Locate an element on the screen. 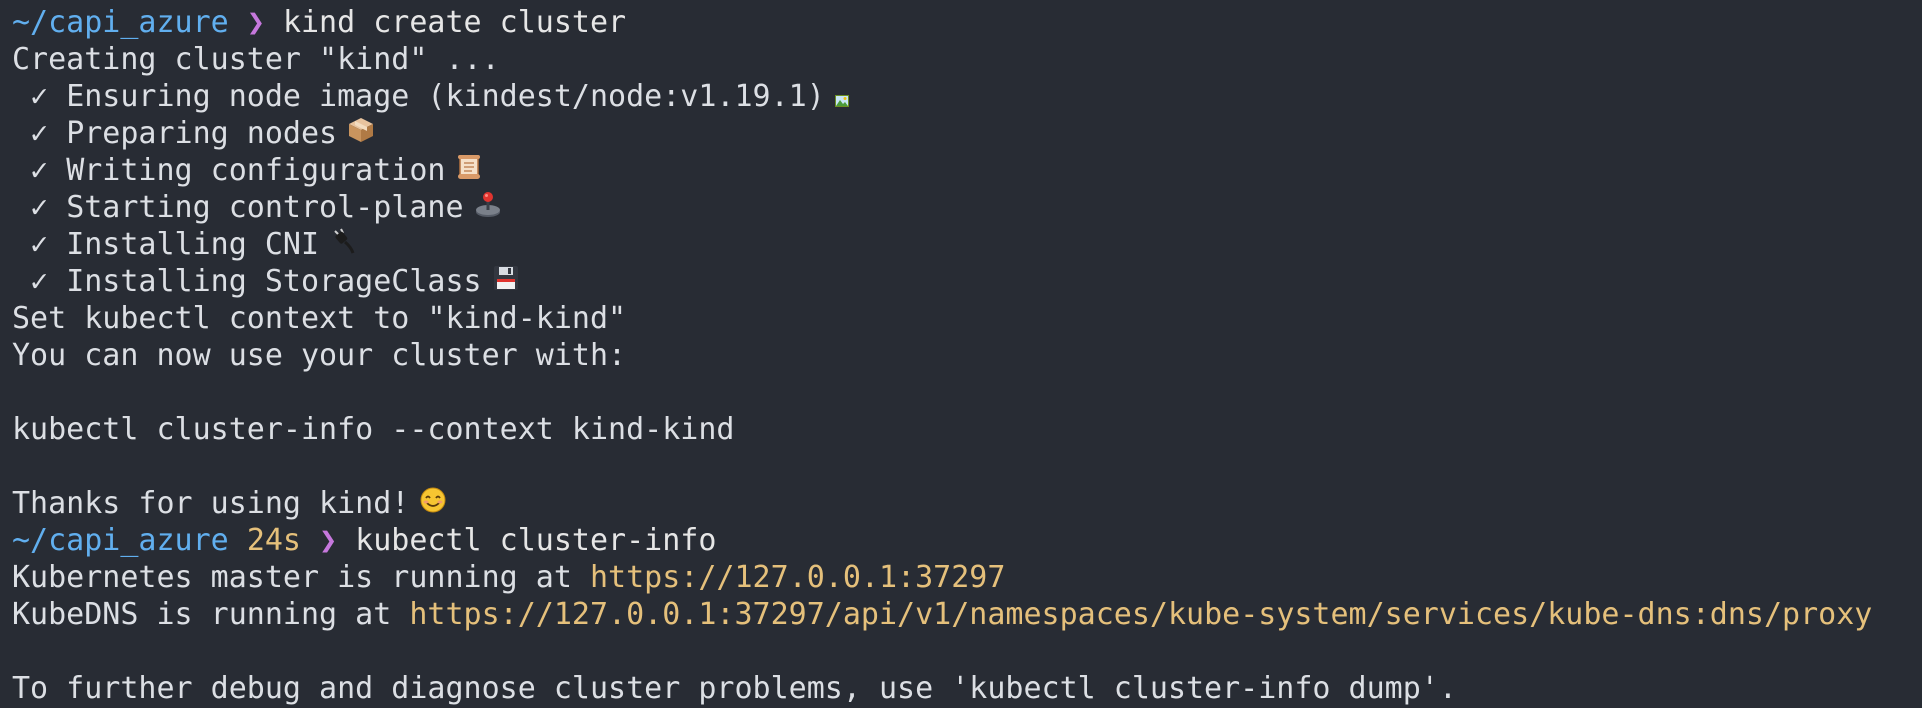 This screenshot has height=708, width=1922. master-prefix: Kubernetes master is running at is located at coordinates (301, 577).